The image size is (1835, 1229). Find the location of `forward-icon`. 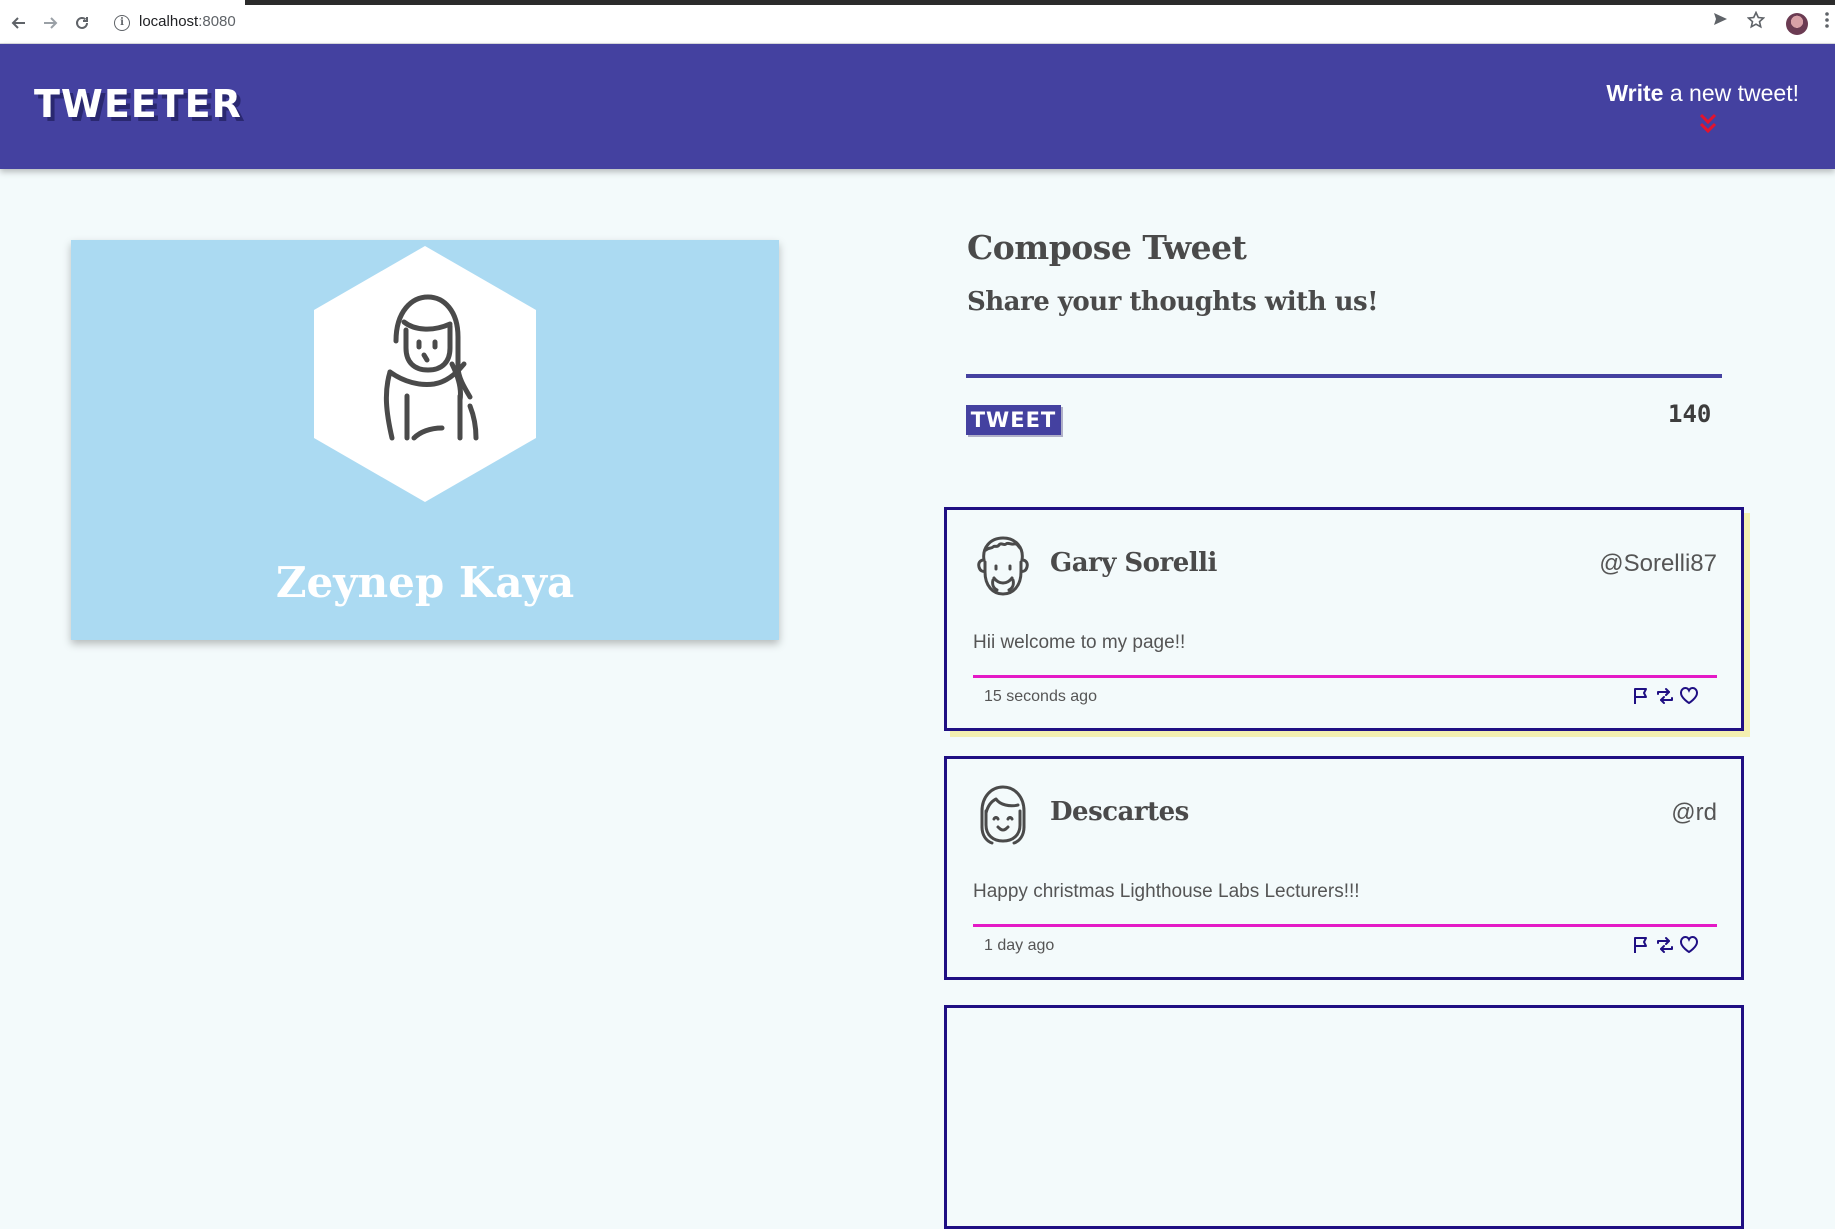

forward-icon is located at coordinates (50, 23).